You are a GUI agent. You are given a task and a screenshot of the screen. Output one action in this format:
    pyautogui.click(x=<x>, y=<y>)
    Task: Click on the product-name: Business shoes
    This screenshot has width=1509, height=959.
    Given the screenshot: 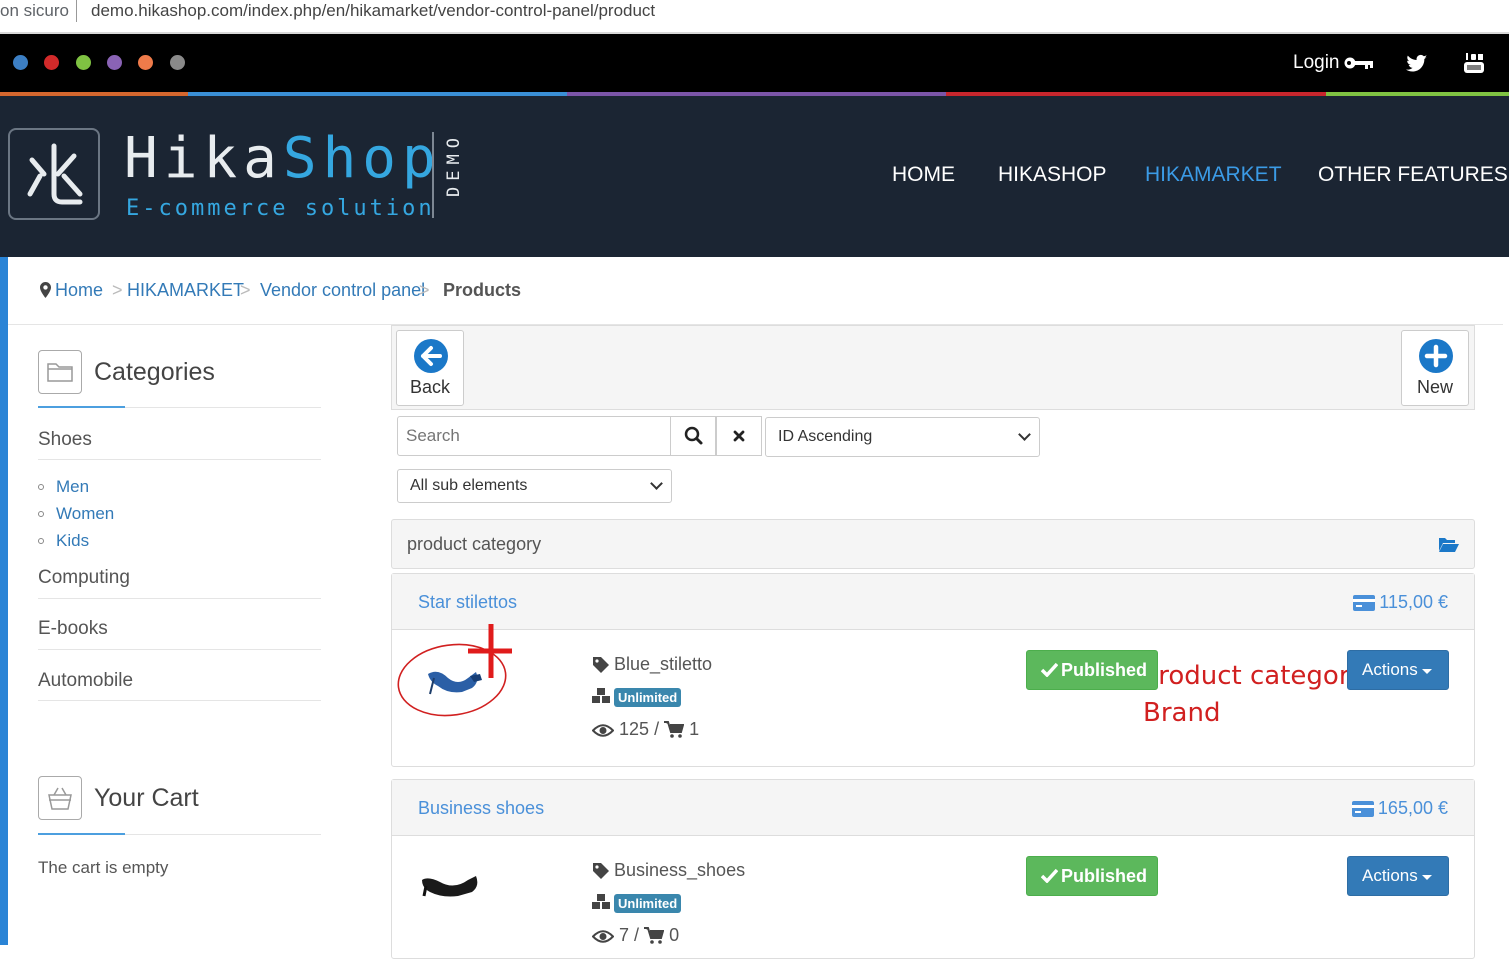 What is the action you would take?
    pyautogui.click(x=481, y=808)
    